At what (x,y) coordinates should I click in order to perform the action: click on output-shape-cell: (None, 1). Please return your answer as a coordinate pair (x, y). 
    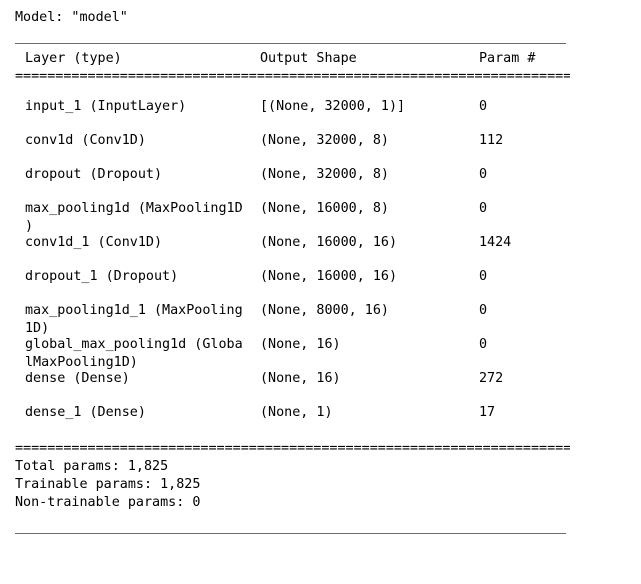
    Looking at the image, I should click on (296, 412).